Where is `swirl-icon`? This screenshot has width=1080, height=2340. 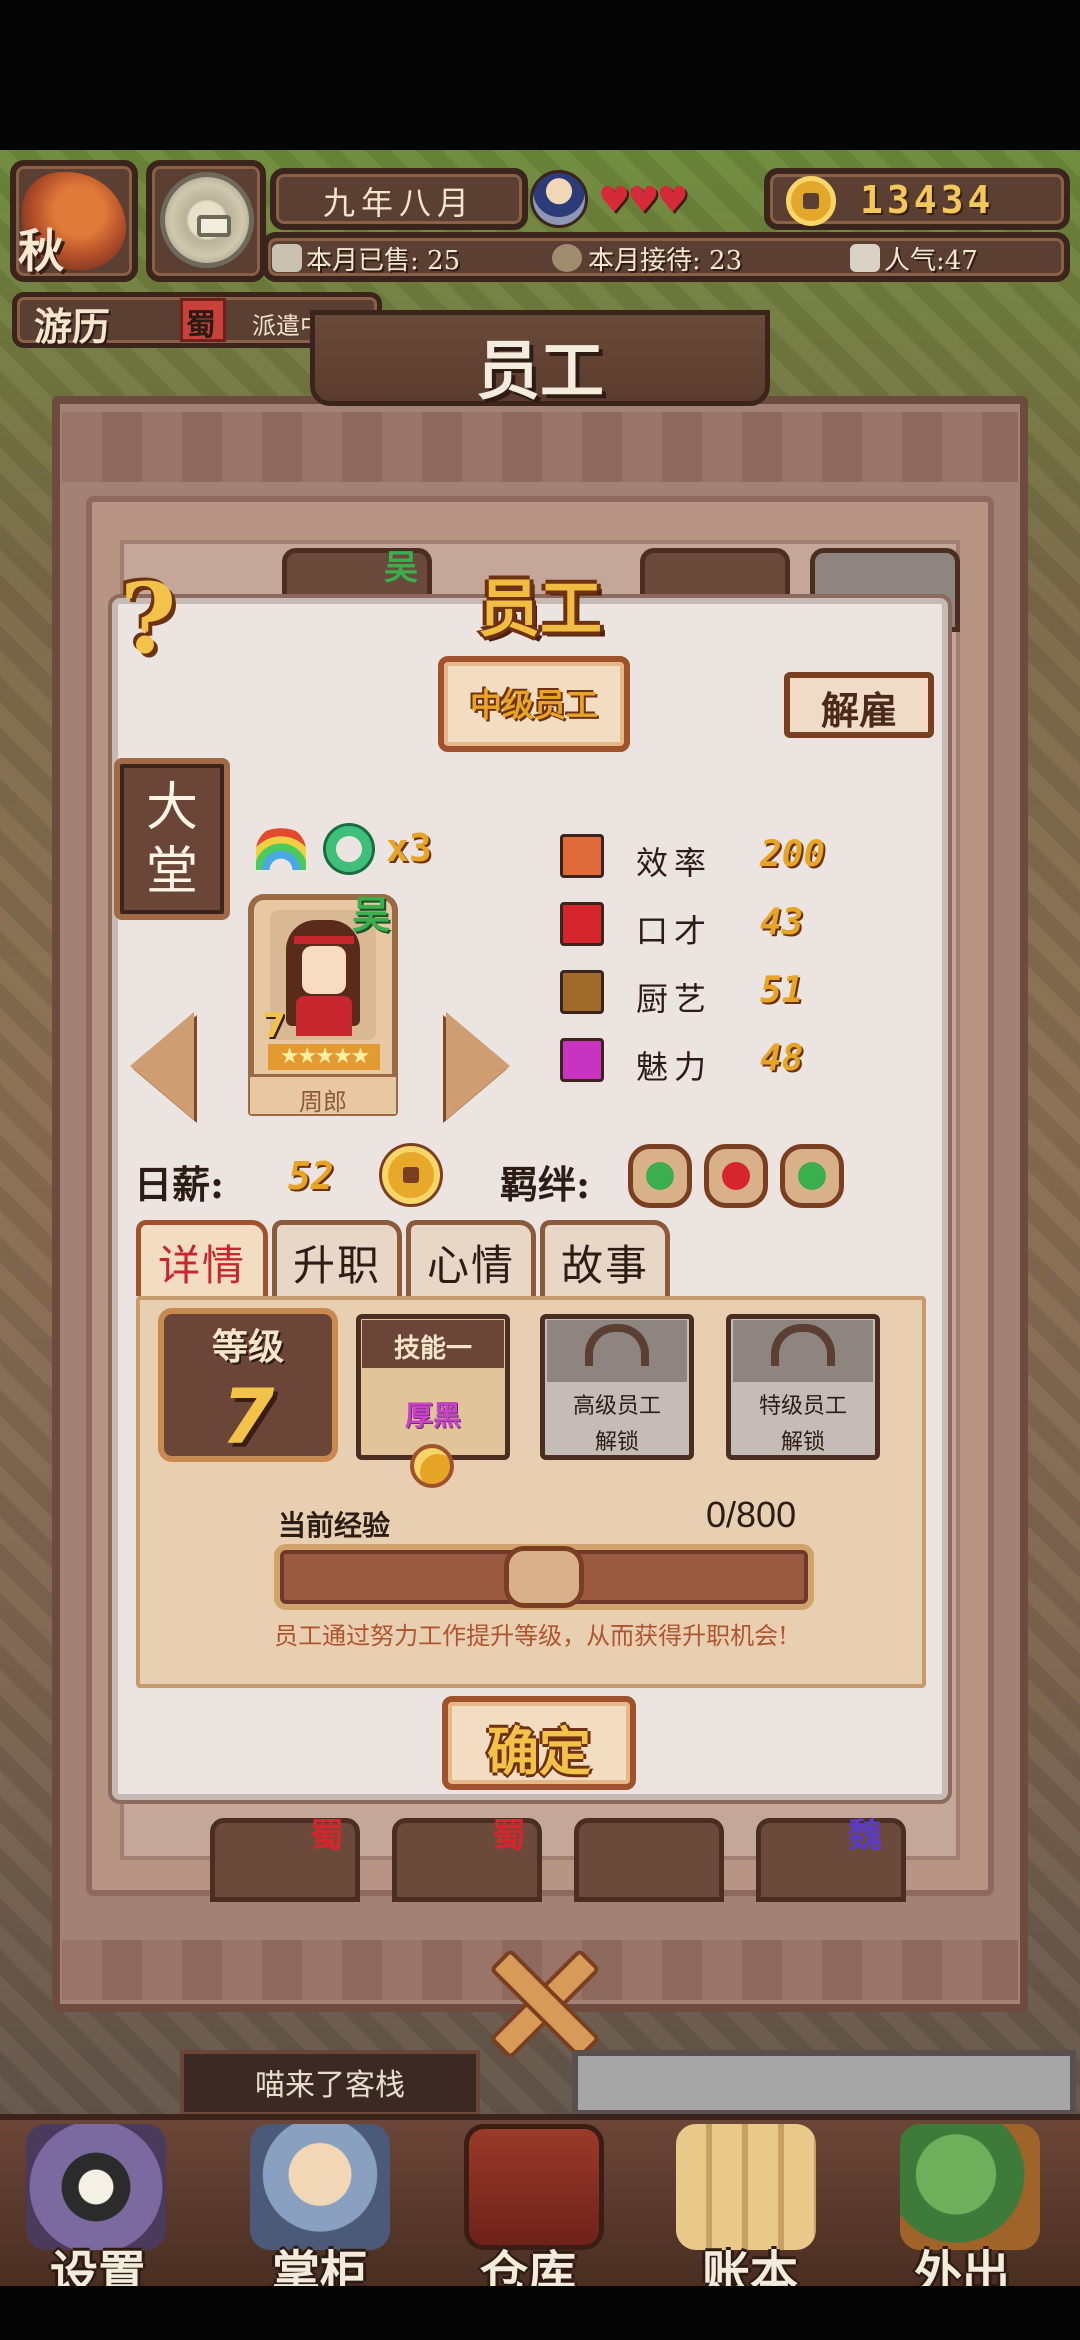 swirl-icon is located at coordinates (432, 1466).